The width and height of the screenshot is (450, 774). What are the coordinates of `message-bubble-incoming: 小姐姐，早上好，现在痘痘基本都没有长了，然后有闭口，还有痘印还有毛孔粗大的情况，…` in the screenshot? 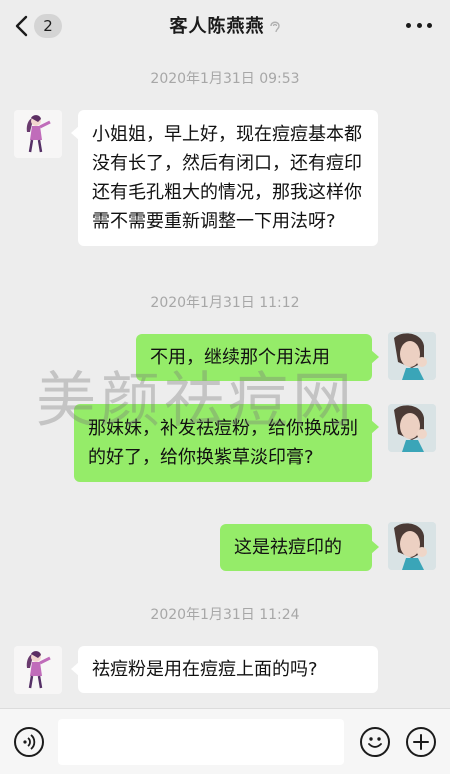 It's located at (224, 178).